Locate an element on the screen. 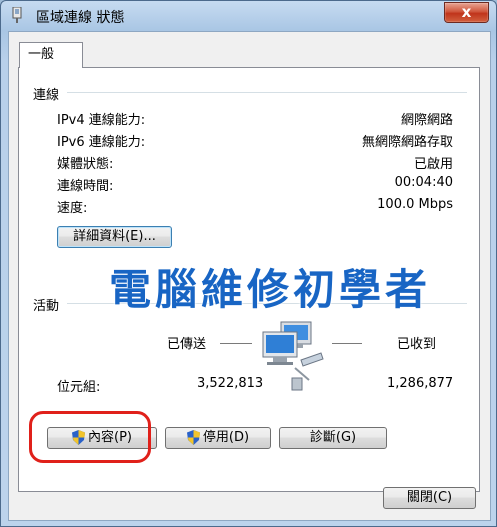 This screenshot has height=527, width=497. media-state-row: 媒體狀態: 已啟用 is located at coordinates (255, 162).